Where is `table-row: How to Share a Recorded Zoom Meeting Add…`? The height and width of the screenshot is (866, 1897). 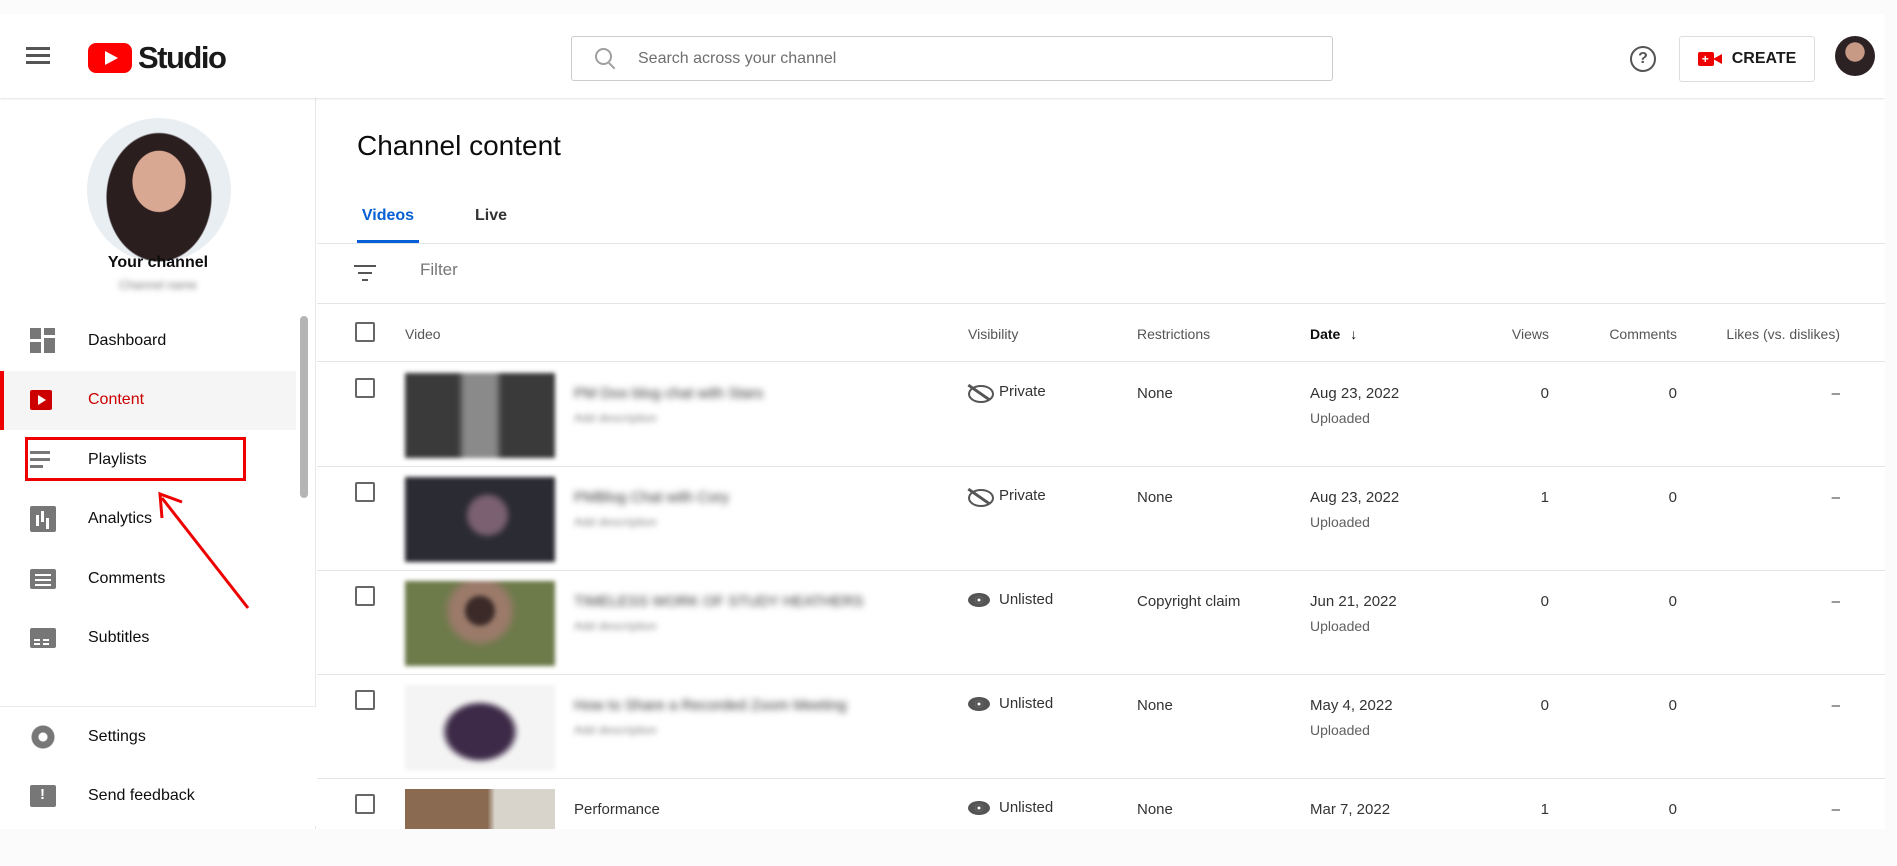
table-row: How to Share a Recorded Zoom Meeting Add… is located at coordinates (1101, 727).